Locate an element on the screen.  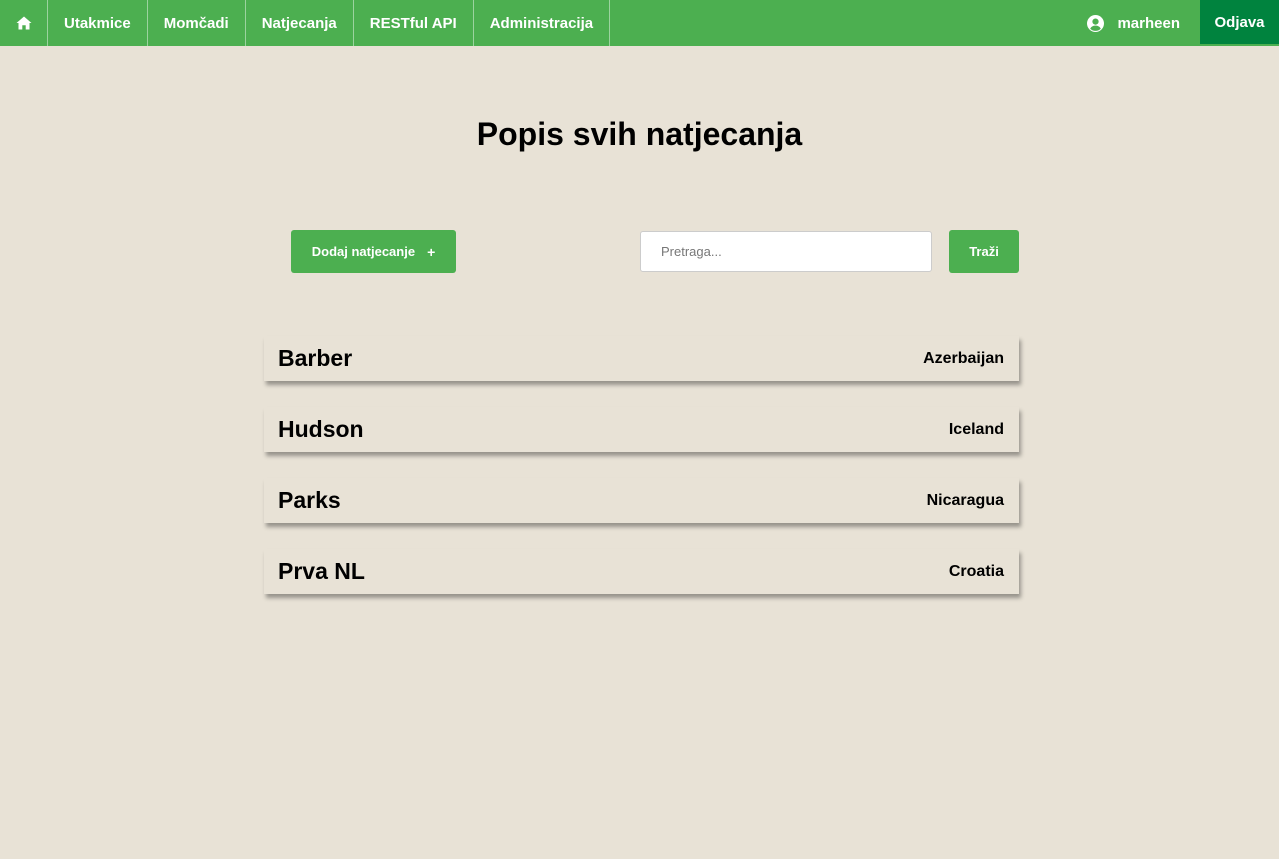
nav-link-momcadi: Momčadi is located at coordinates (197, 23).